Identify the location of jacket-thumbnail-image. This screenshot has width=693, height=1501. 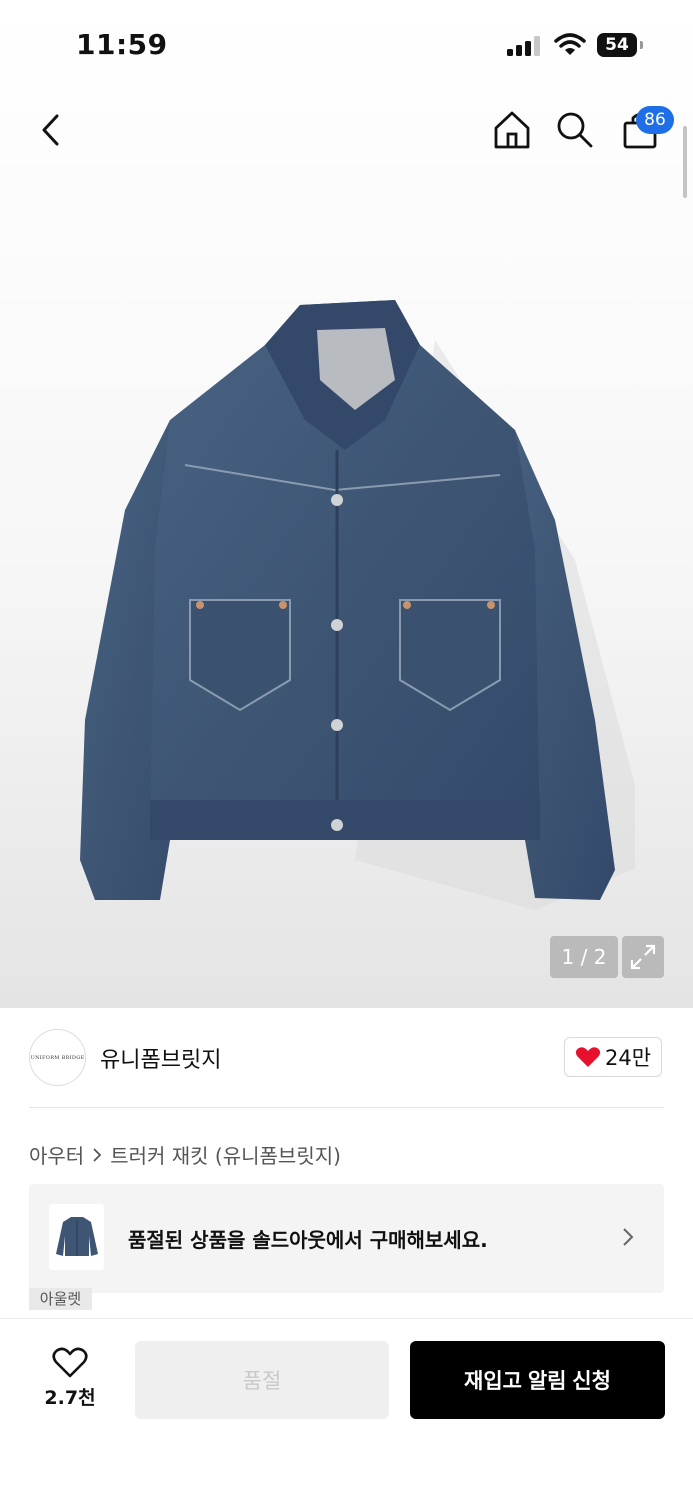
(76, 1236).